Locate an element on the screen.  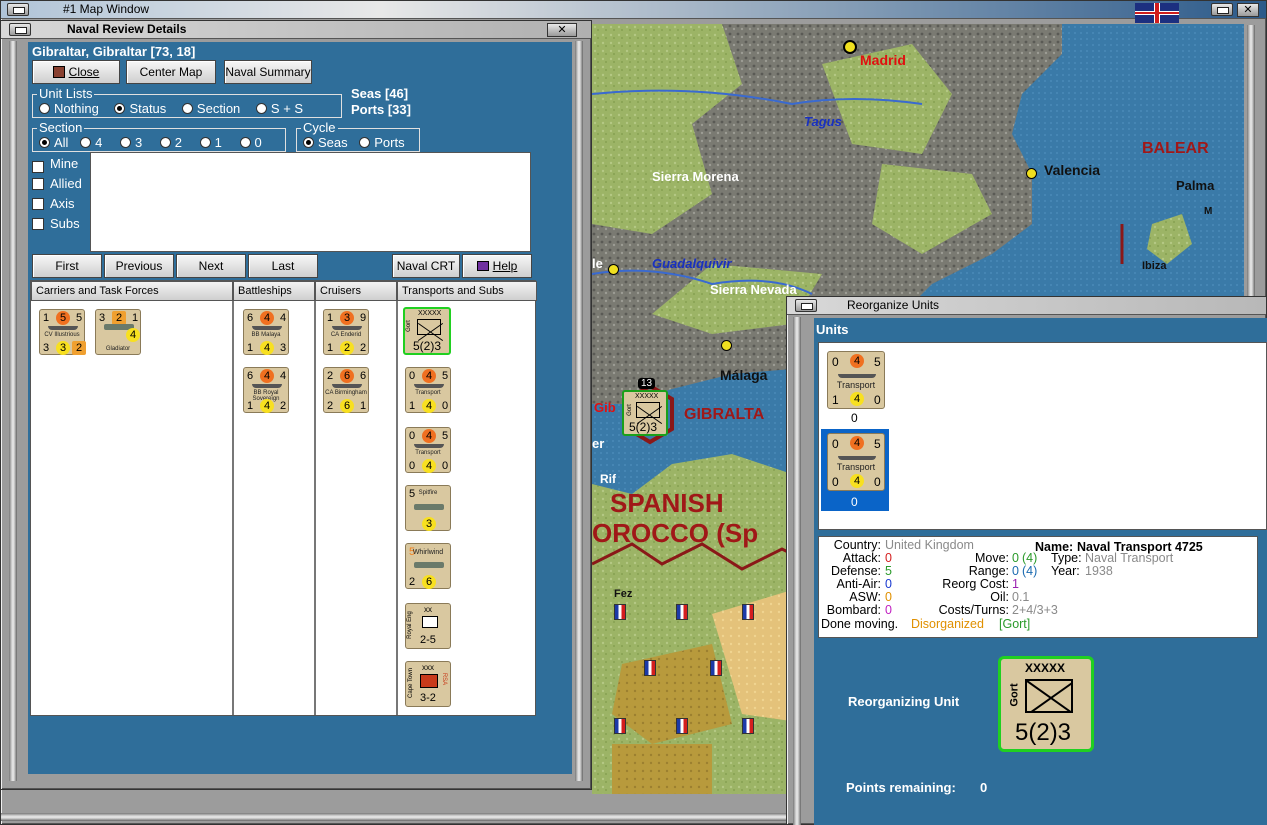
unit-counter-ca-birmingham: 2 6 6 CA Birmingham 2 6 1 is located at coordinates (346, 390).